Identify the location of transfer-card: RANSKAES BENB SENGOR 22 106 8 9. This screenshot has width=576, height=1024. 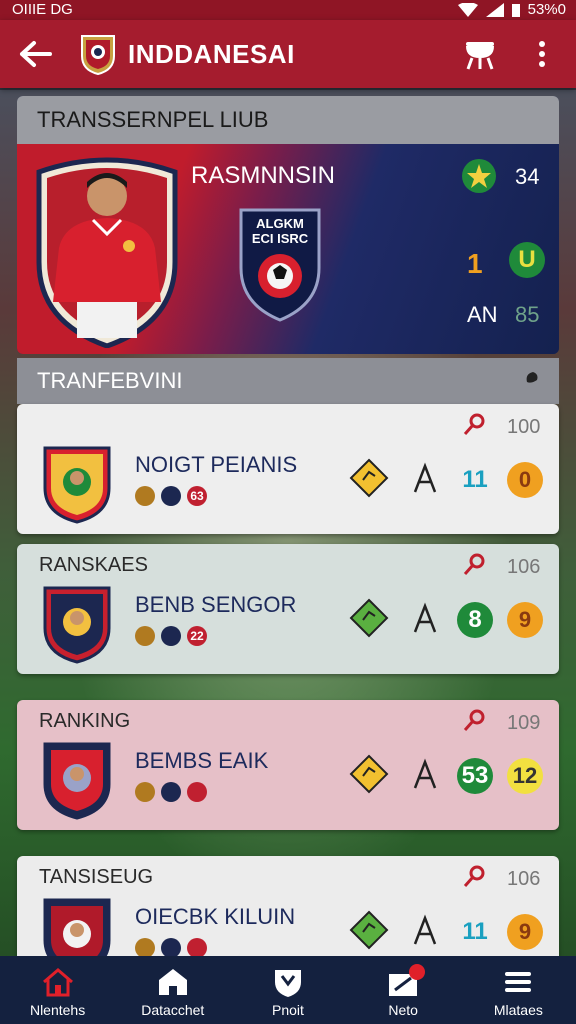
(288, 609).